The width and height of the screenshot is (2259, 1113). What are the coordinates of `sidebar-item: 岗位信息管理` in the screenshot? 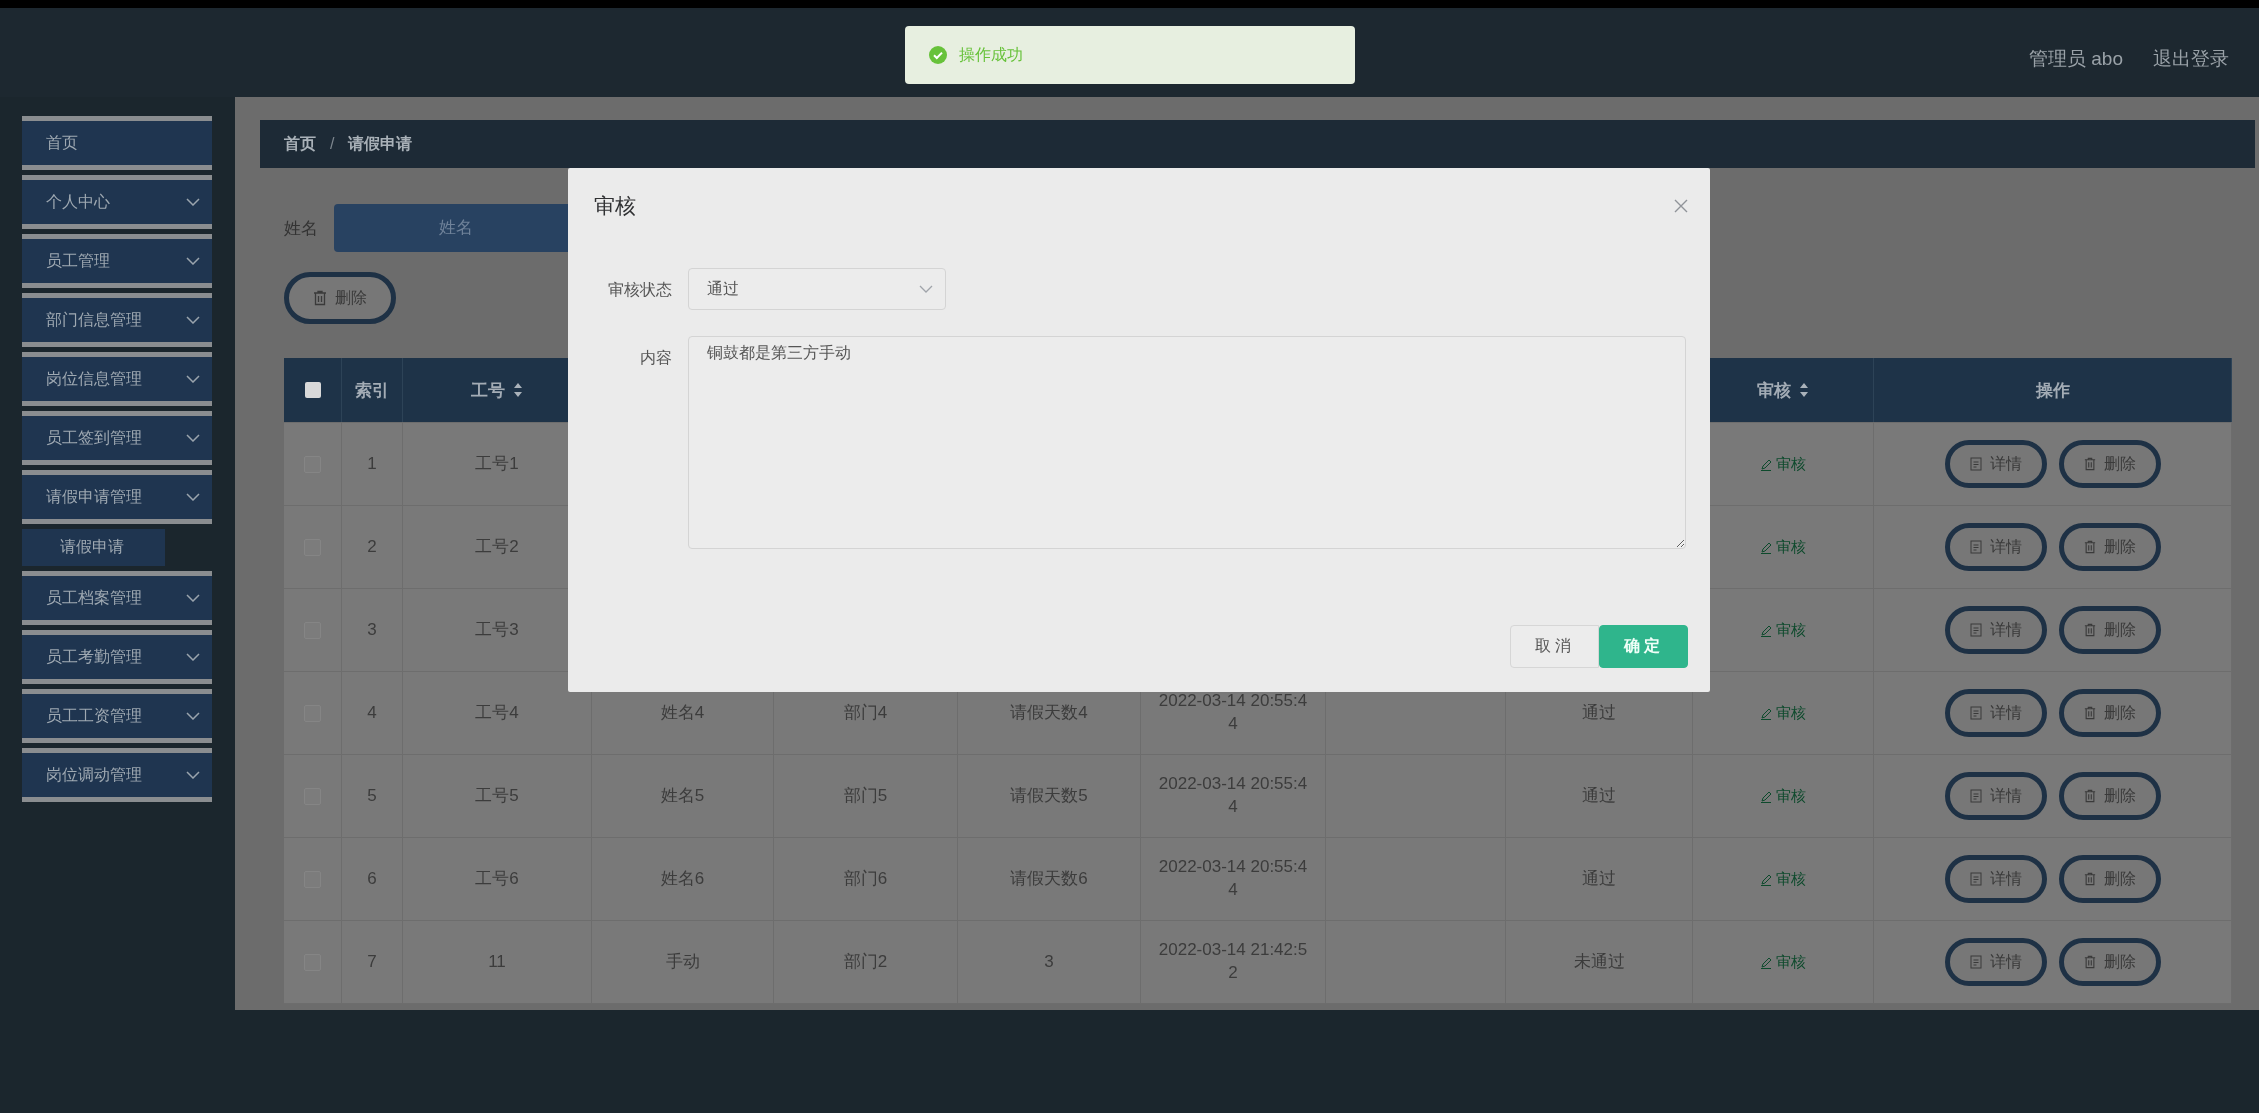 It's located at (117, 379).